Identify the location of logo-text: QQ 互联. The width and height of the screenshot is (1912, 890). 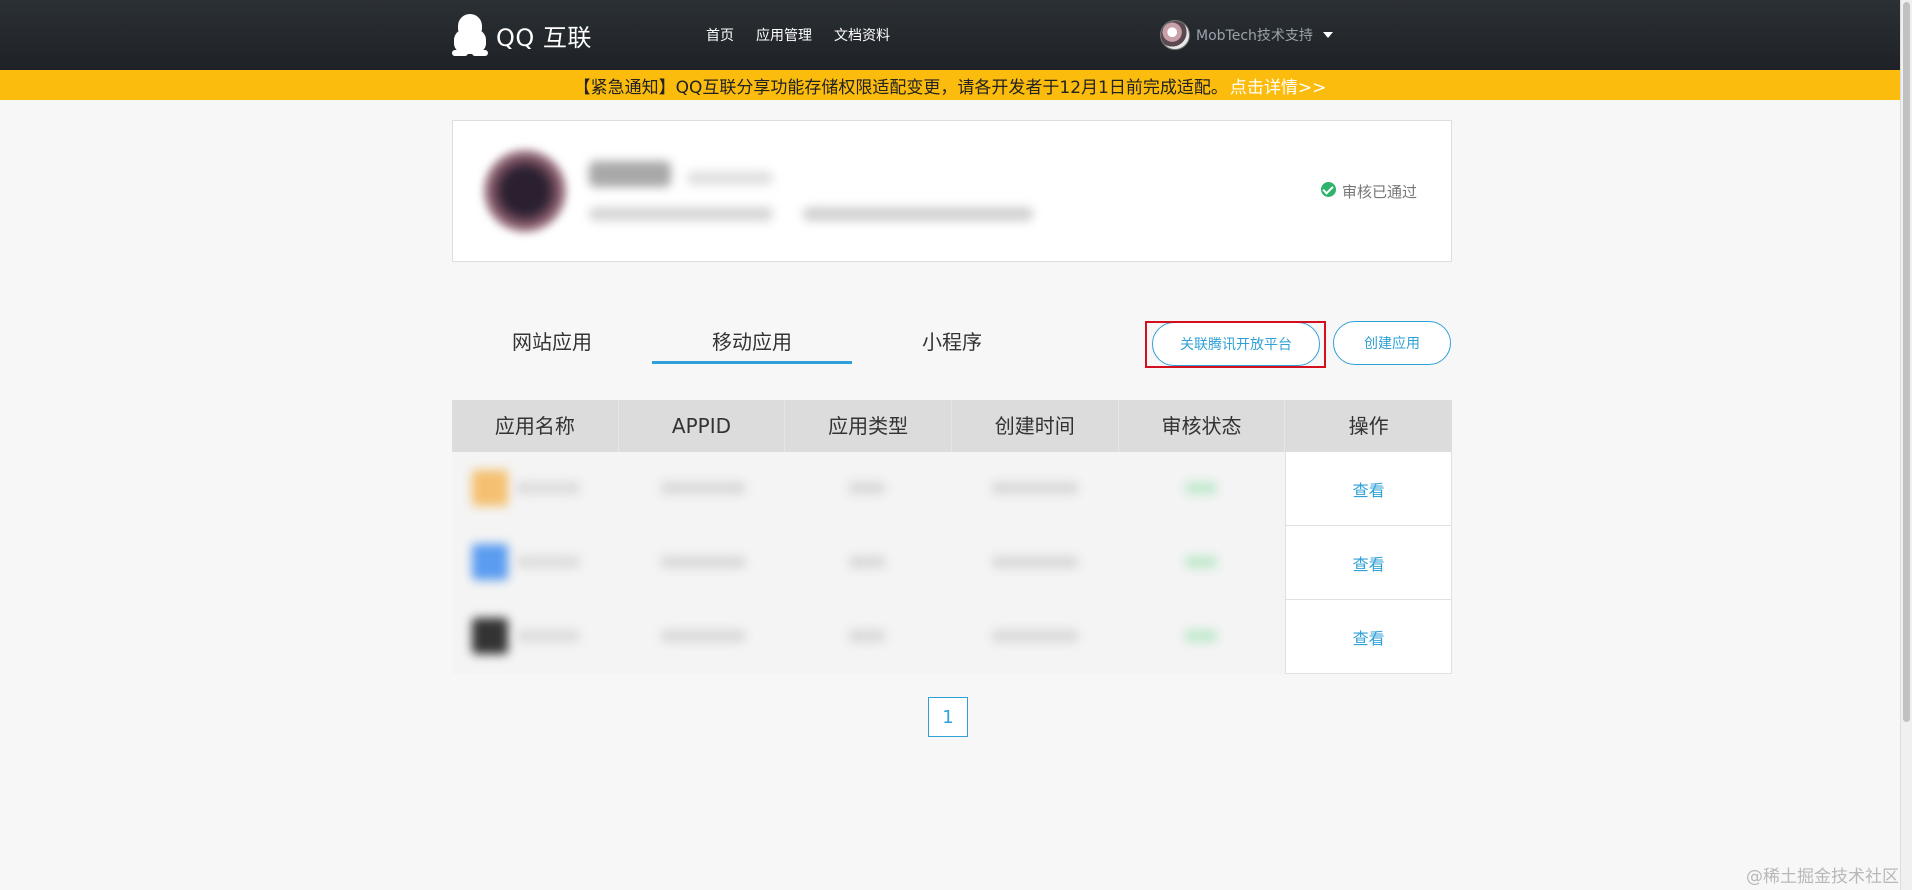
(544, 37).